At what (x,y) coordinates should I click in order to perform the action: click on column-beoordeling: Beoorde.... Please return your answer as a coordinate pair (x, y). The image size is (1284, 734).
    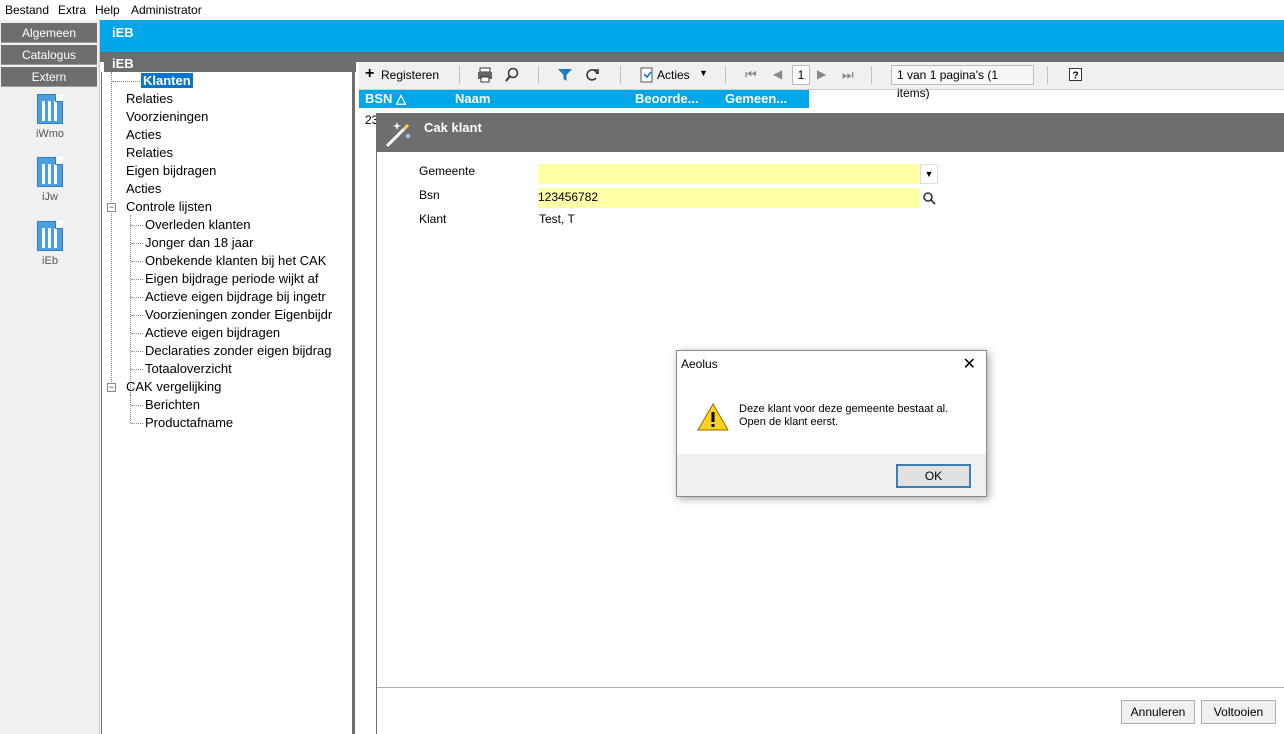
    Looking at the image, I should click on (667, 98).